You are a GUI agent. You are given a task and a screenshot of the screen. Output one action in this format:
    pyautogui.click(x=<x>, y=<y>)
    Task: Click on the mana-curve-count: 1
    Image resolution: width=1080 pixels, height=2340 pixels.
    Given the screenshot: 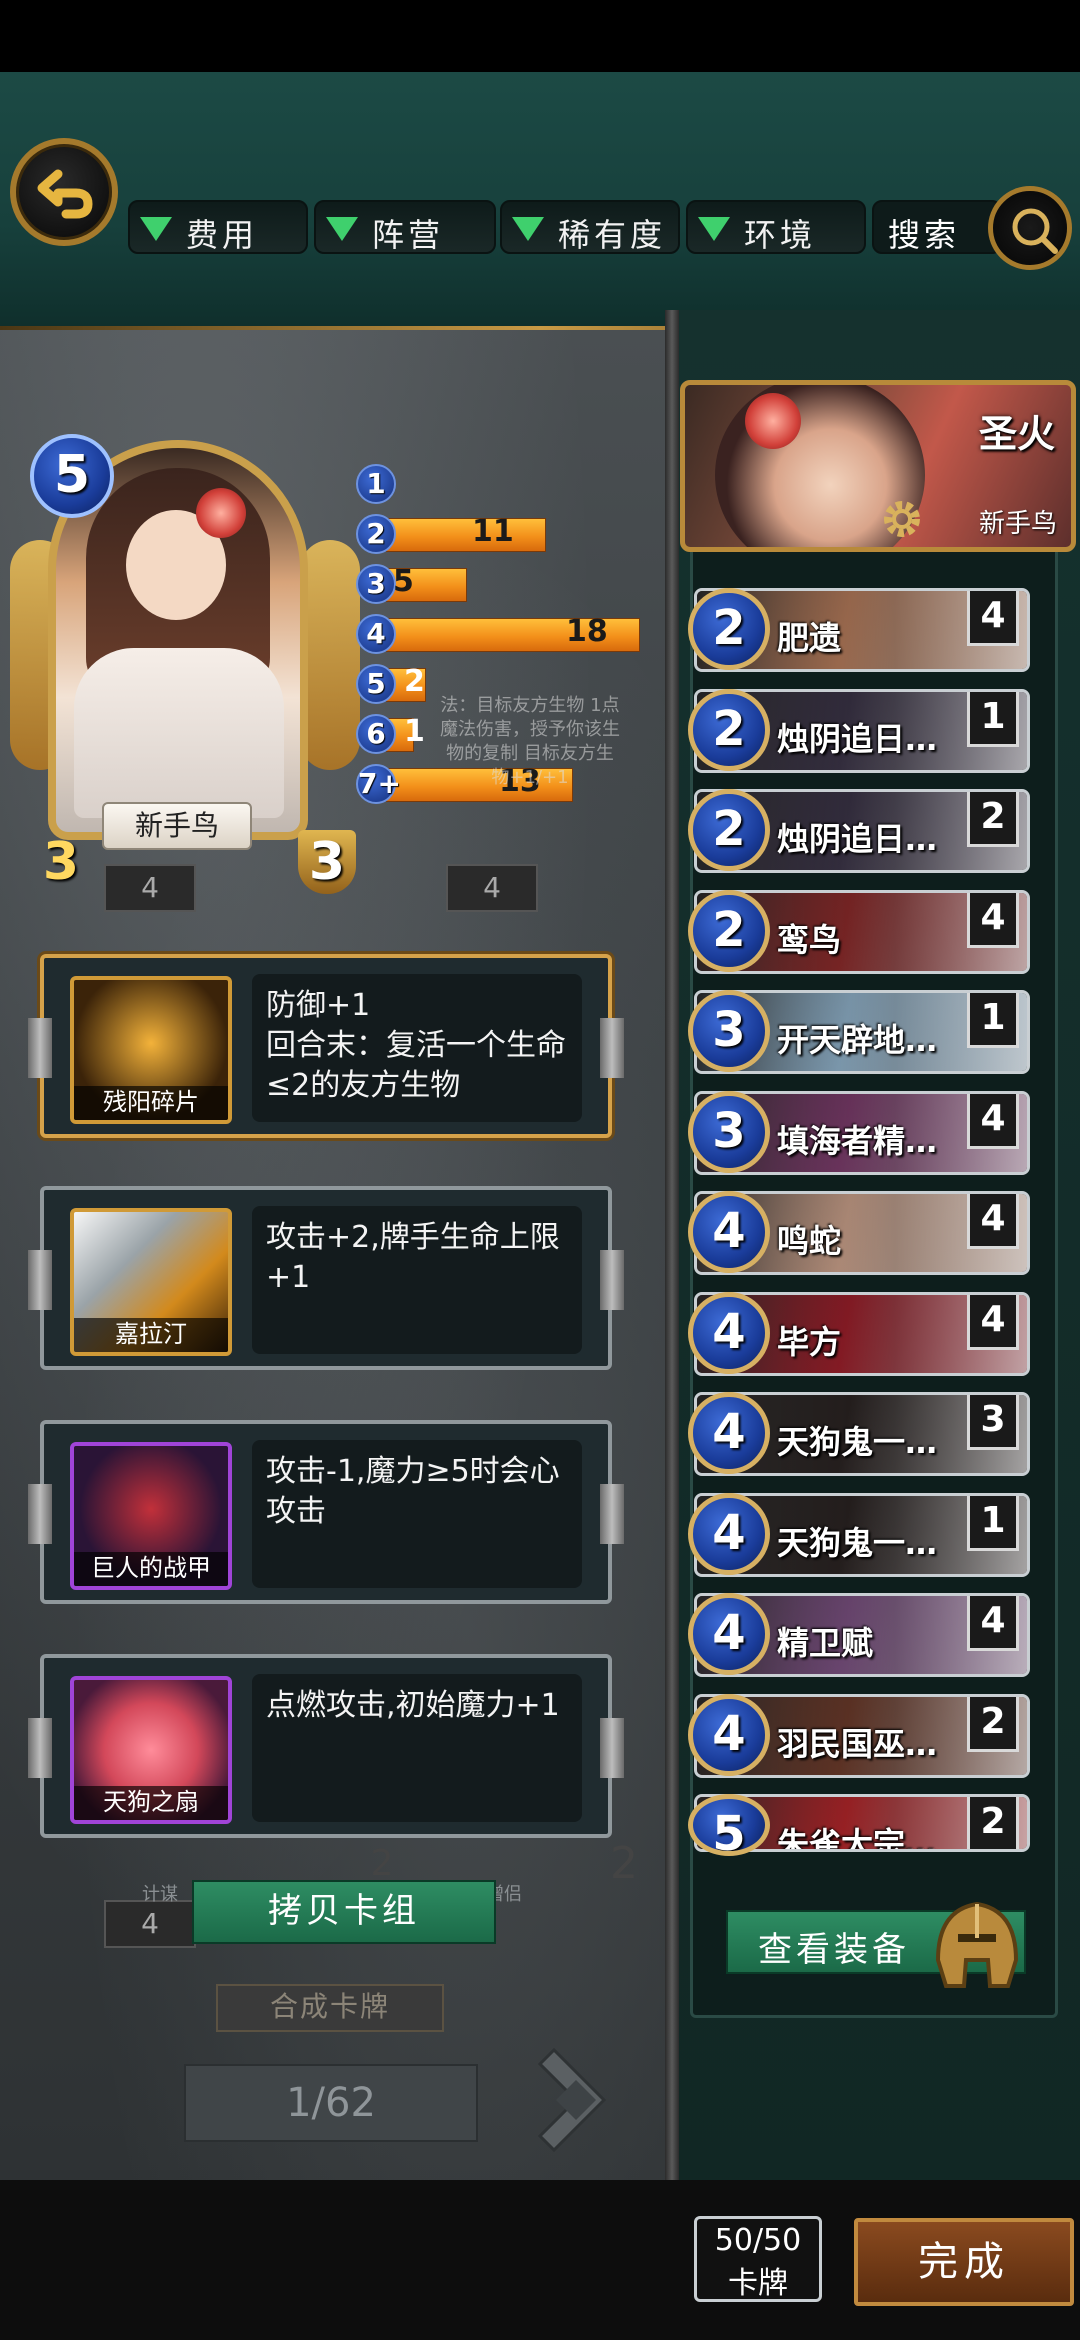 What is the action you would take?
    pyautogui.click(x=414, y=731)
    